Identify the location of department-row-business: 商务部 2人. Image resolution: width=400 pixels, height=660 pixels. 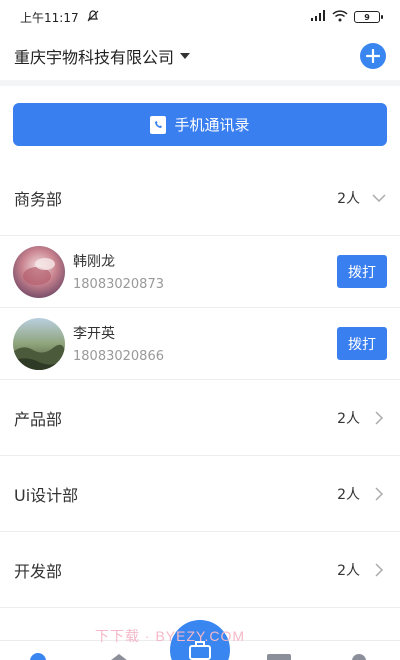
(200, 198).